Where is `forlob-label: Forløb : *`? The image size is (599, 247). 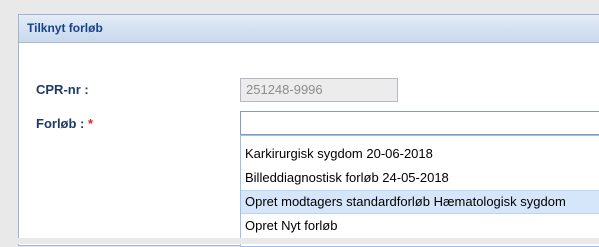
forlob-label: Forløb : * is located at coordinates (64, 123).